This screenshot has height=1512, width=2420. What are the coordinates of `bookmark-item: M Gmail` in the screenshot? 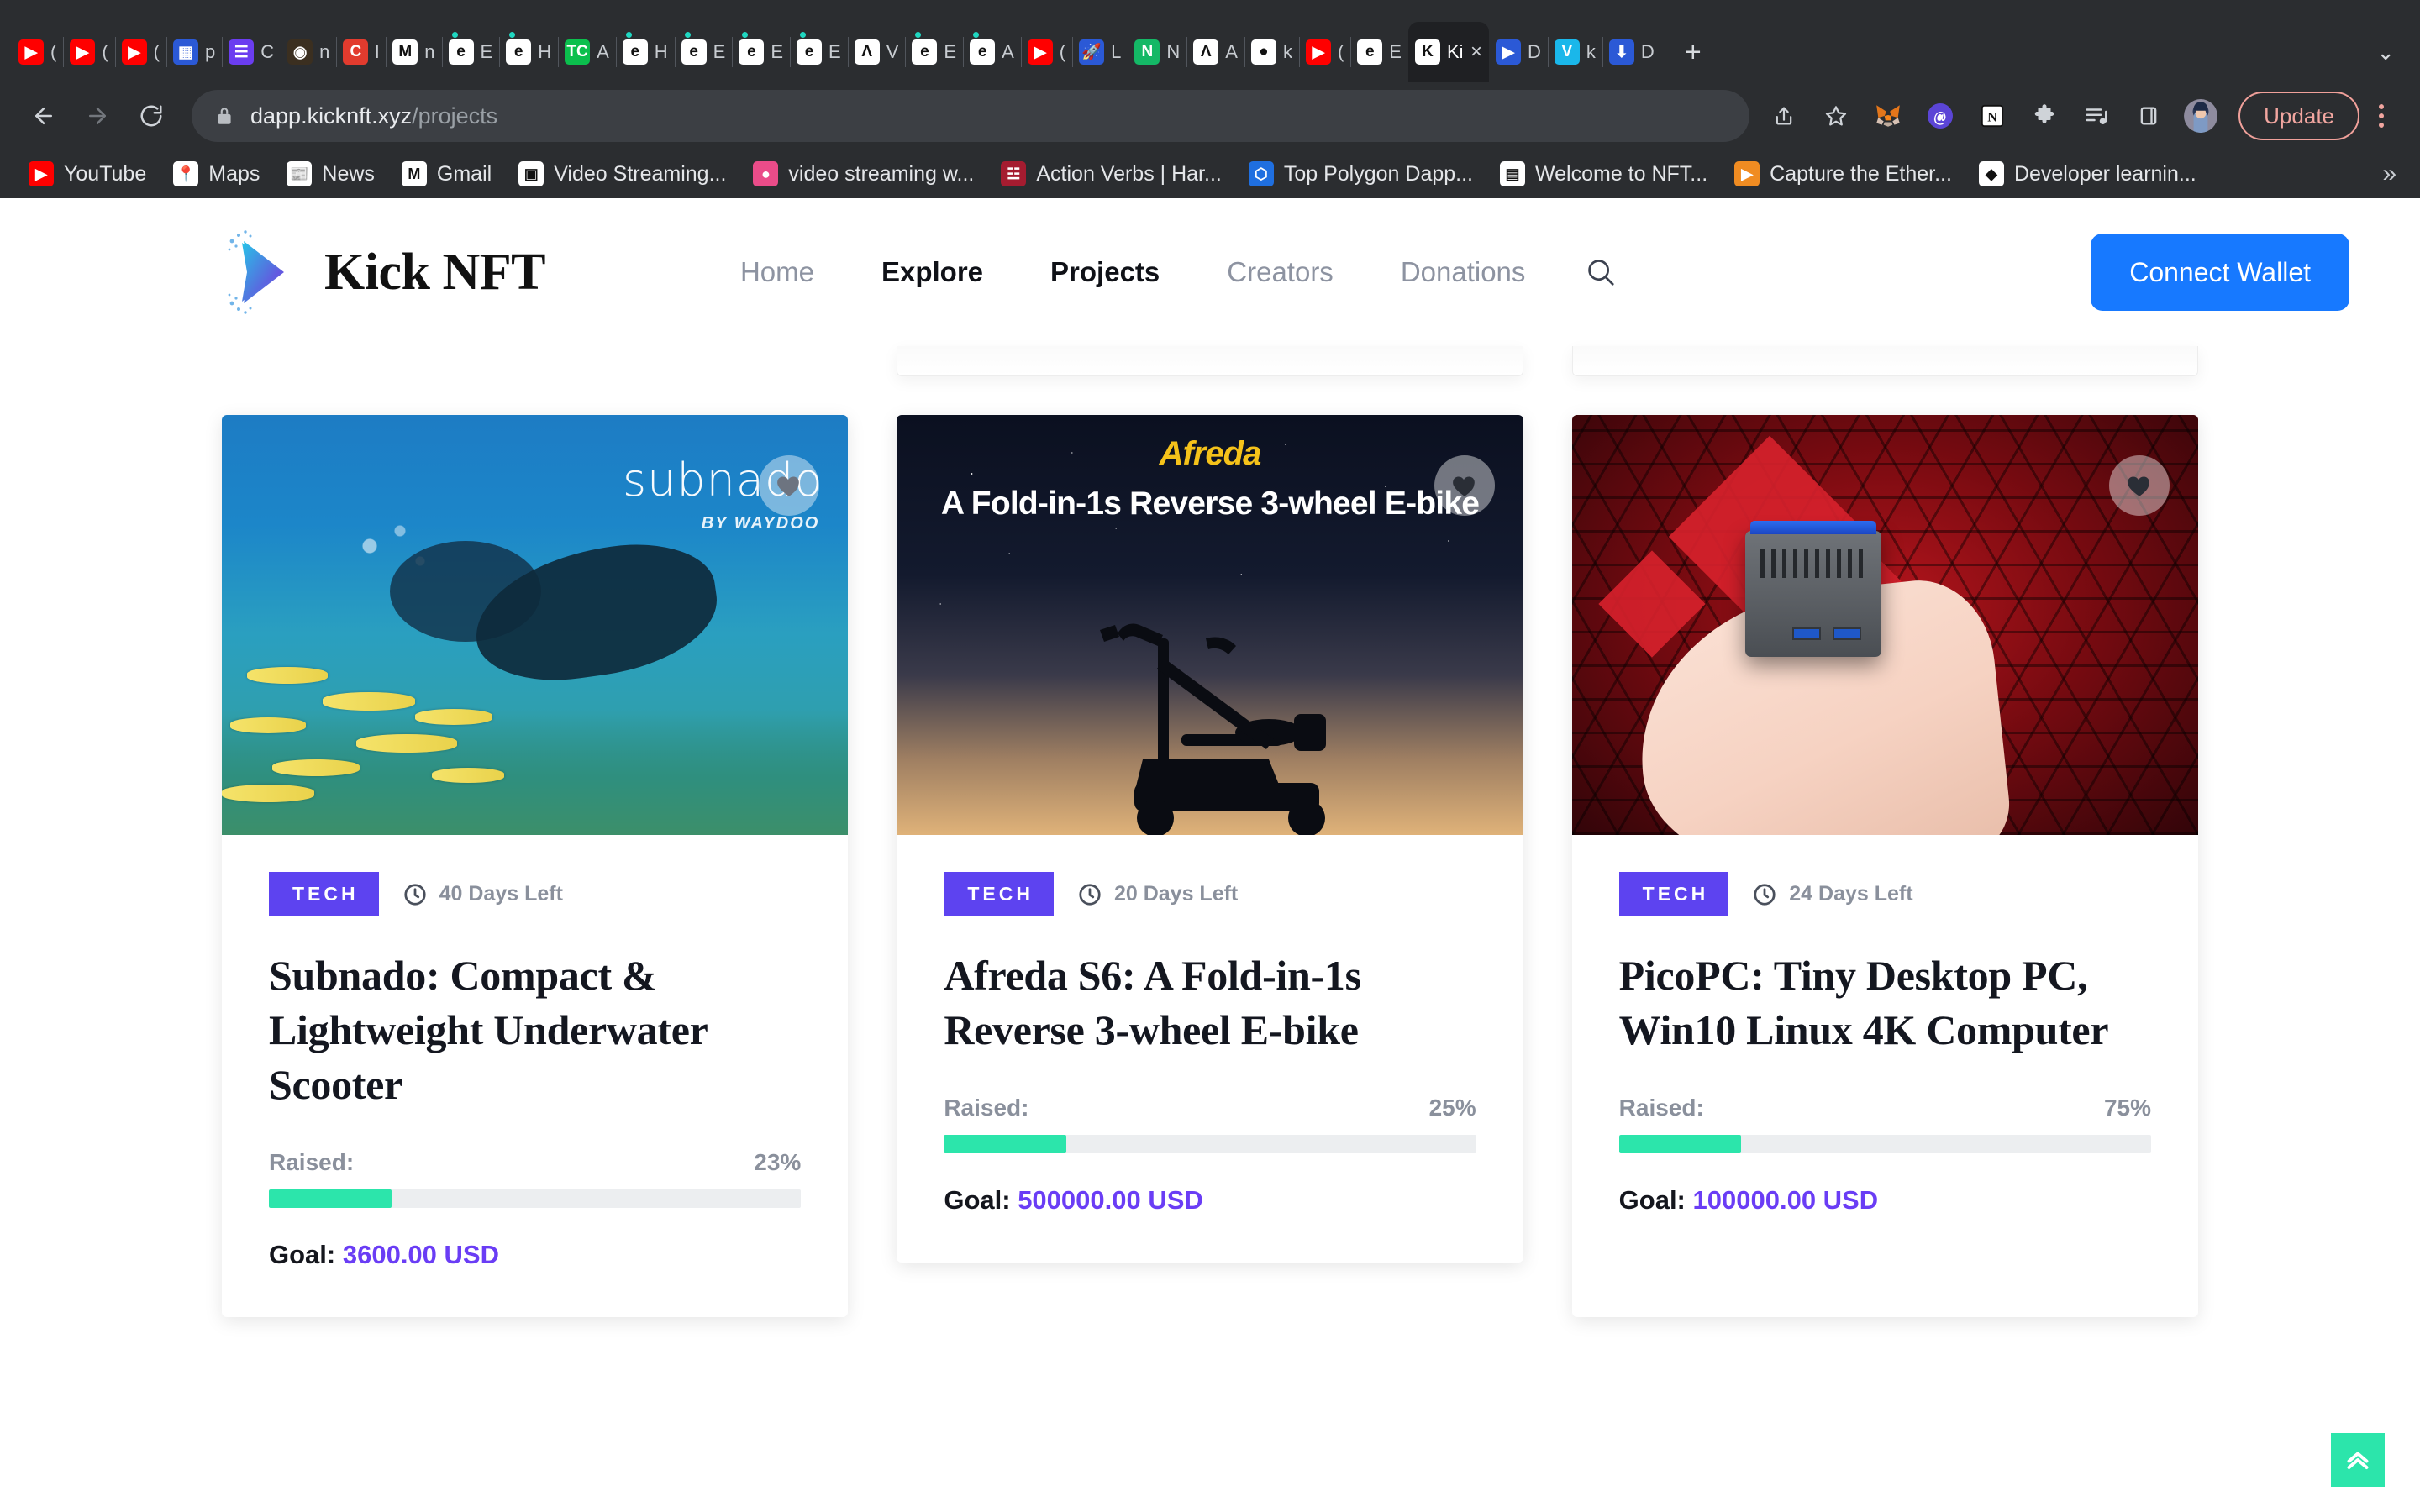 It's located at (447, 174).